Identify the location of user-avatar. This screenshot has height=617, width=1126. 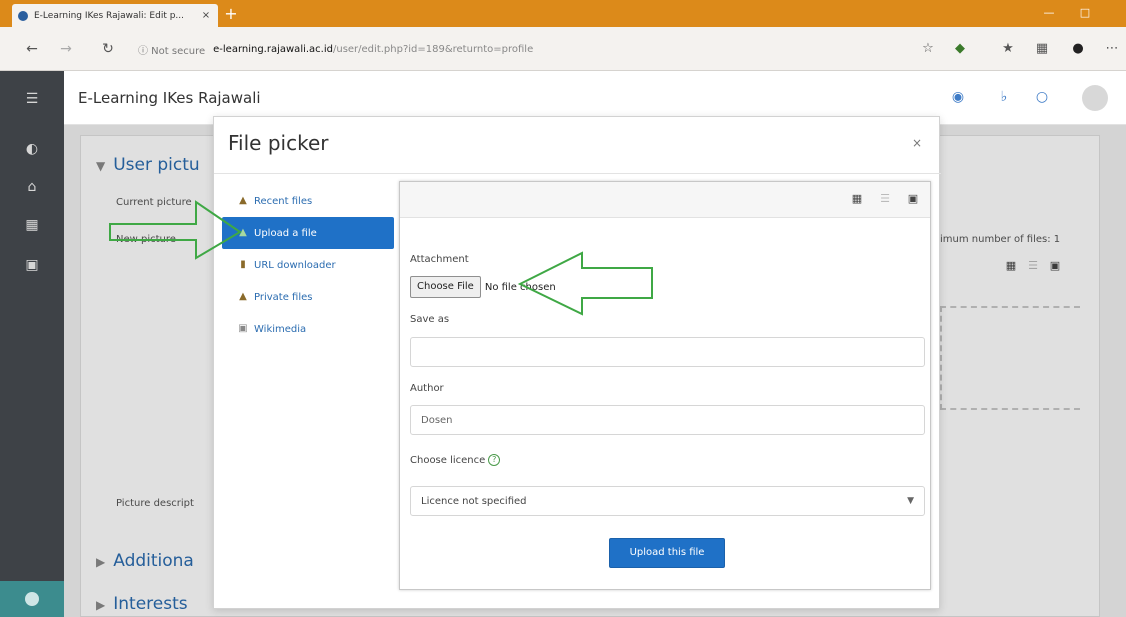
(1095, 98).